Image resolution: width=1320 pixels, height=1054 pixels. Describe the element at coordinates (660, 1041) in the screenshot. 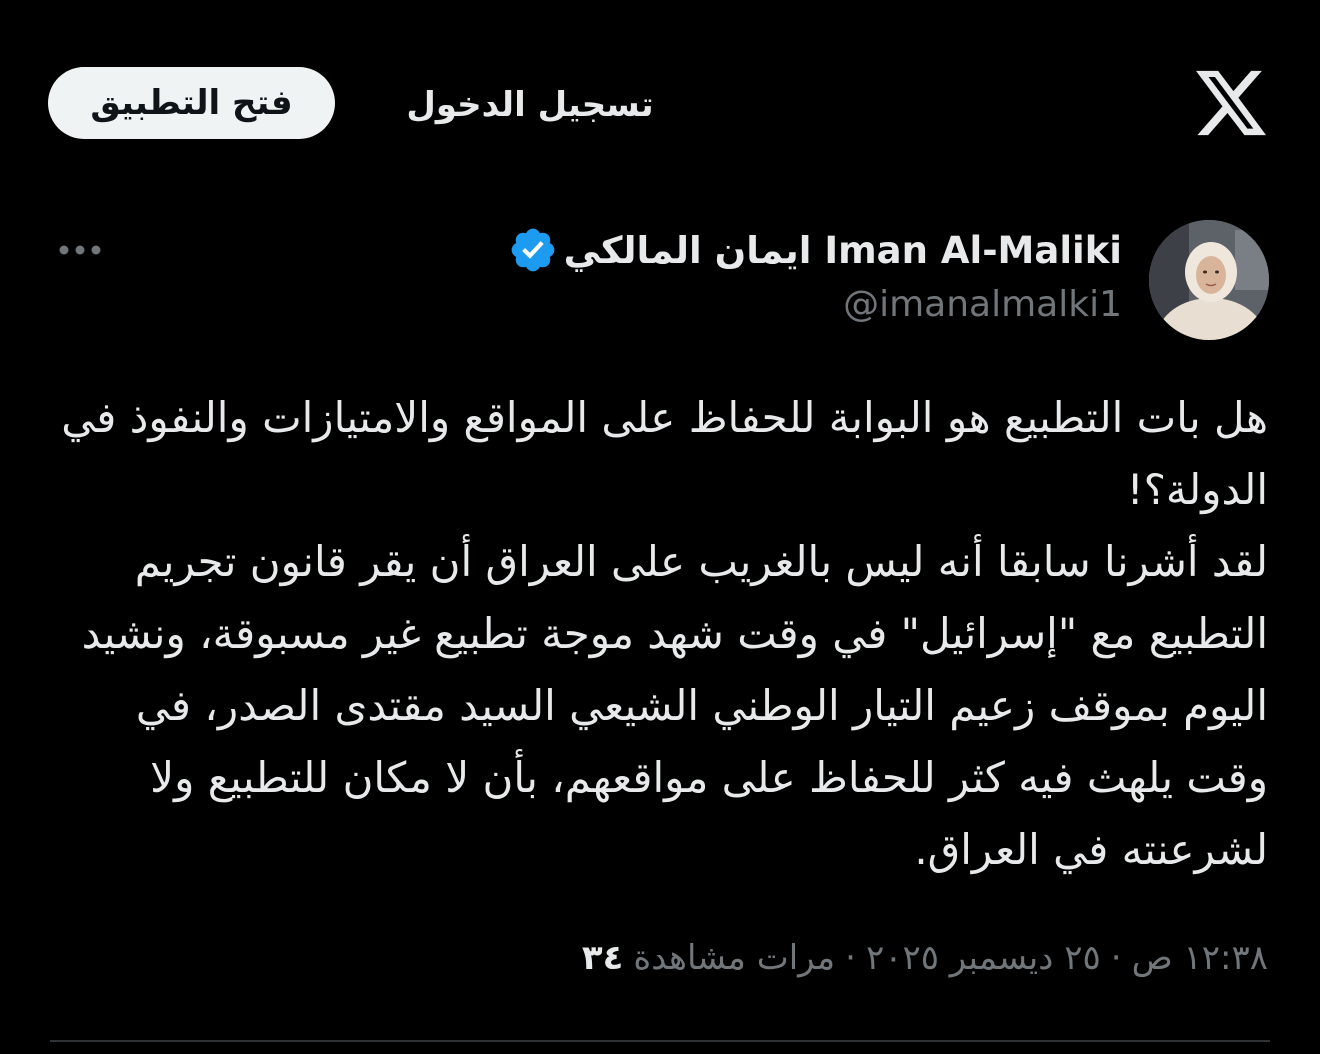

I see `divider` at that location.